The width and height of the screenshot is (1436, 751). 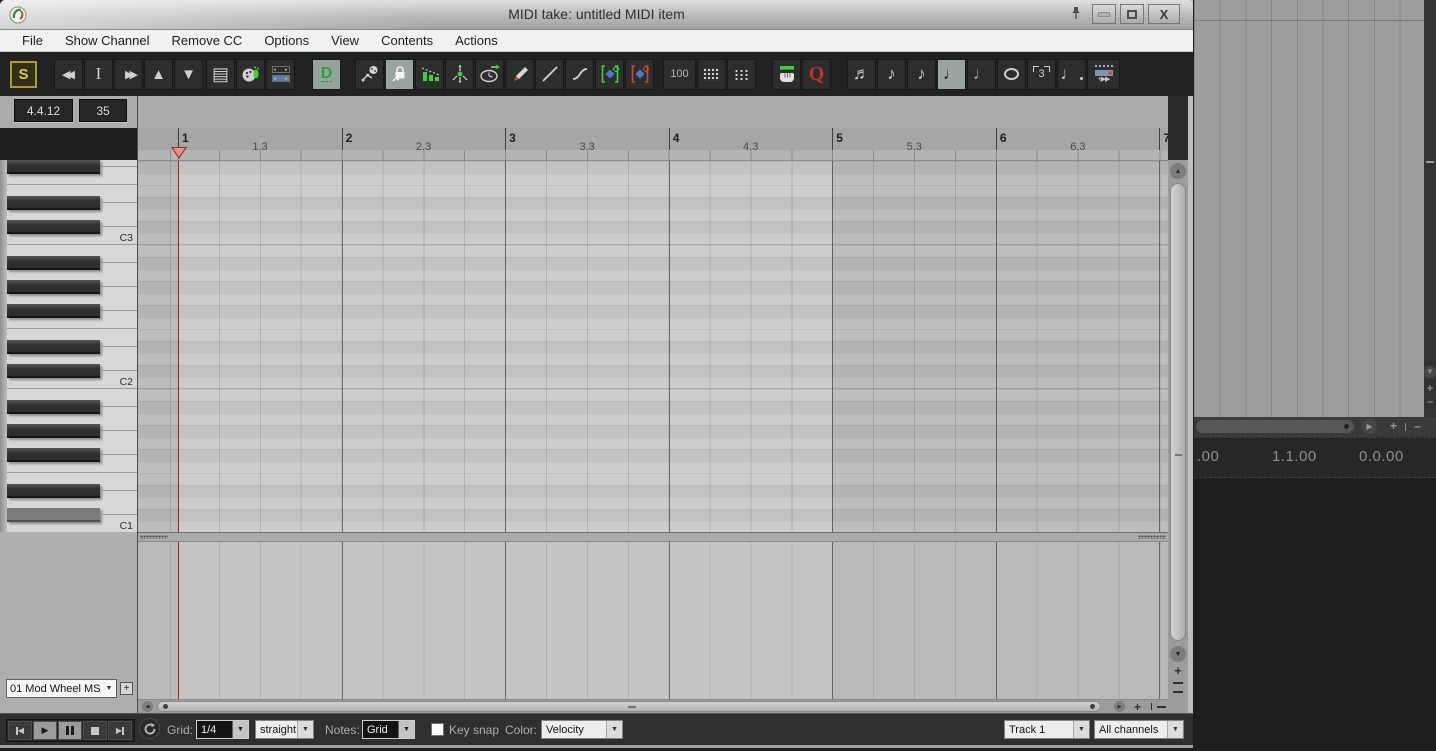 I want to click on splitter-grip-left, so click(x=154, y=537).